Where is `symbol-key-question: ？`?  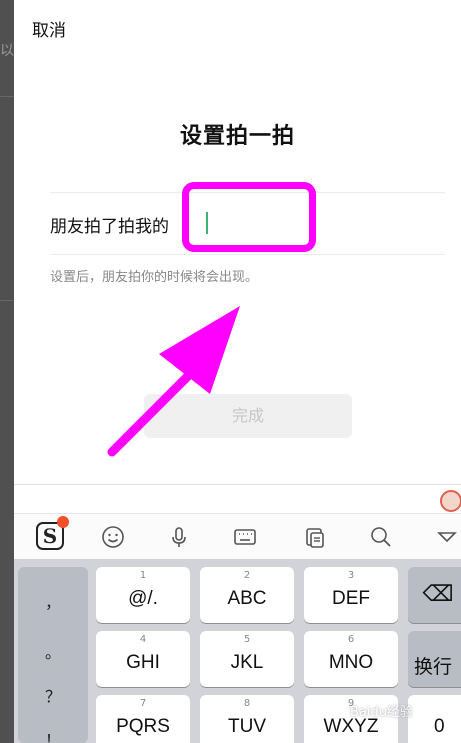
symbol-key-question: ？ is located at coordinates (53, 695).